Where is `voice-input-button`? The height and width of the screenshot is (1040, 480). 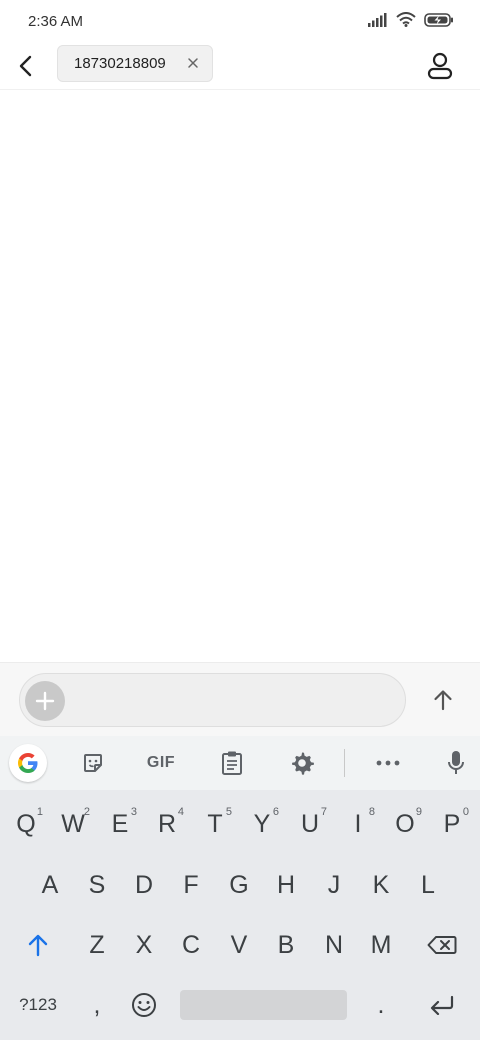
voice-input-button is located at coordinates (456, 763).